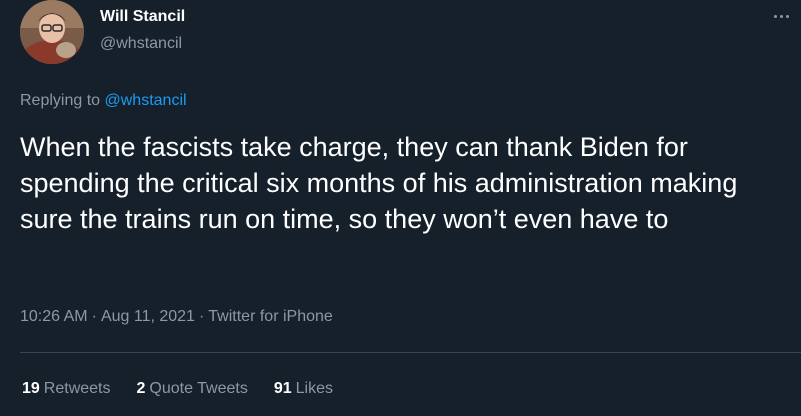 This screenshot has height=416, width=801. Describe the element at coordinates (270, 316) in the screenshot. I see `tweet-source: Twitter for iPhone` at that location.